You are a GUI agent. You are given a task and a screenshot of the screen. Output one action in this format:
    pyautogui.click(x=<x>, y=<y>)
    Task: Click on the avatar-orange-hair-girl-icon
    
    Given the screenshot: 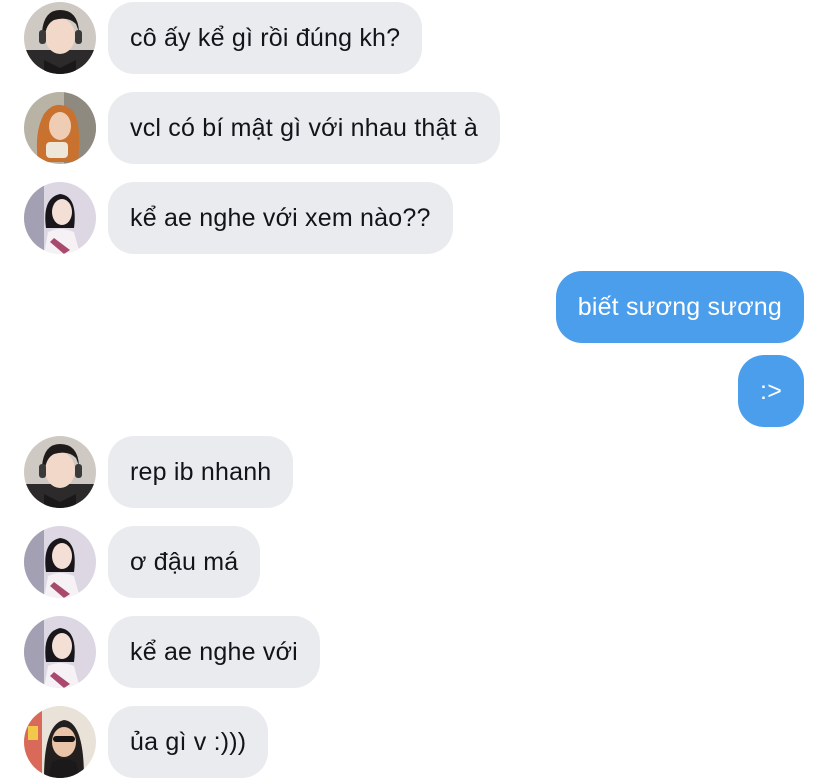 What is the action you would take?
    pyautogui.click(x=60, y=128)
    